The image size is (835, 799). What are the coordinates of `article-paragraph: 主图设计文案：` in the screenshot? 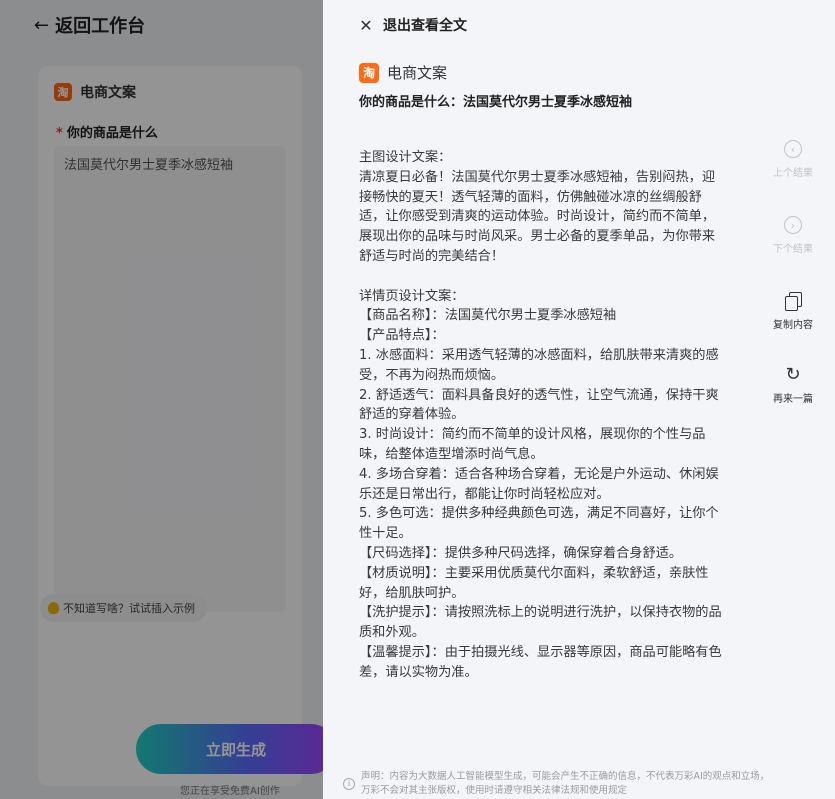 It's located at (405, 157).